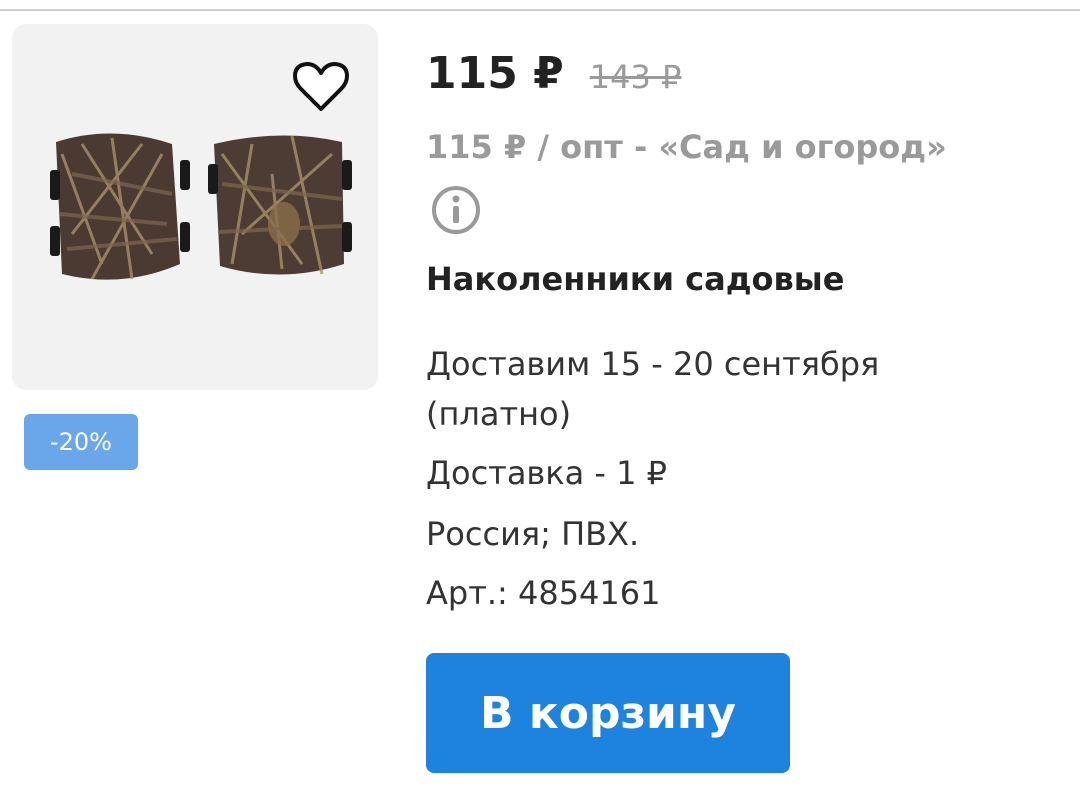 The image size is (1080, 812). What do you see at coordinates (686, 147) in the screenshot?
I see `wholesale-price: 115 ₽ / опт - «Сад и огород»` at bounding box center [686, 147].